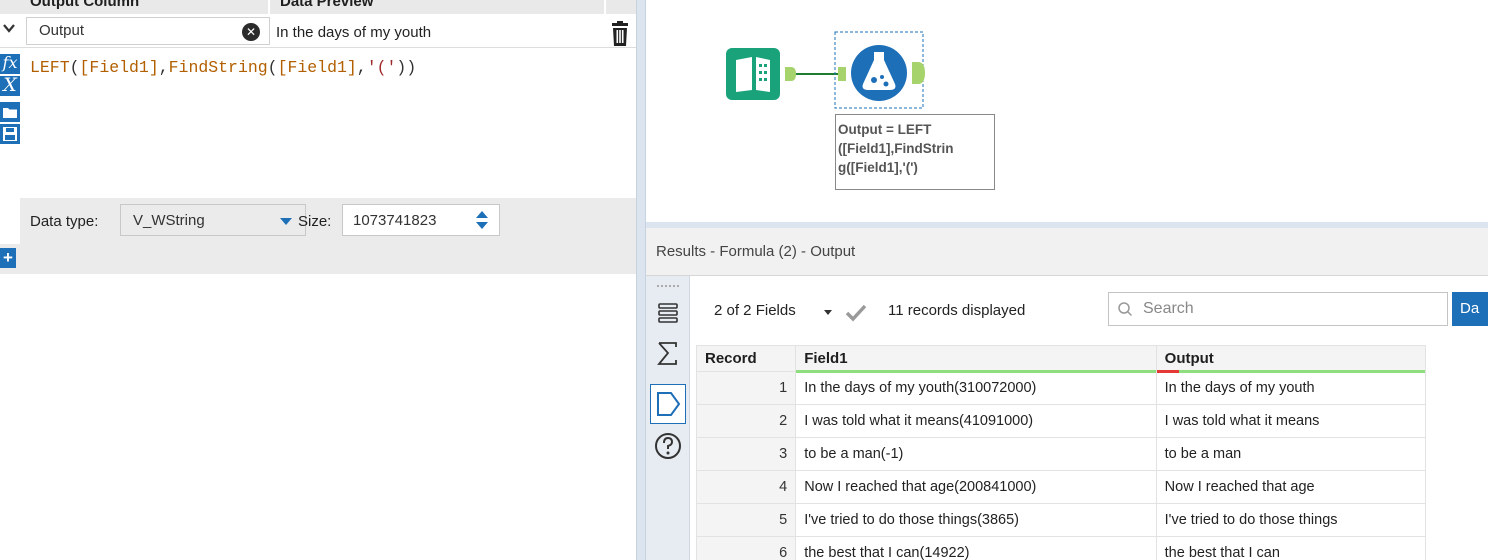 This screenshot has width=1488, height=560. Describe the element at coordinates (64, 221) in the screenshot. I see `data-type-label: Data type:` at that location.